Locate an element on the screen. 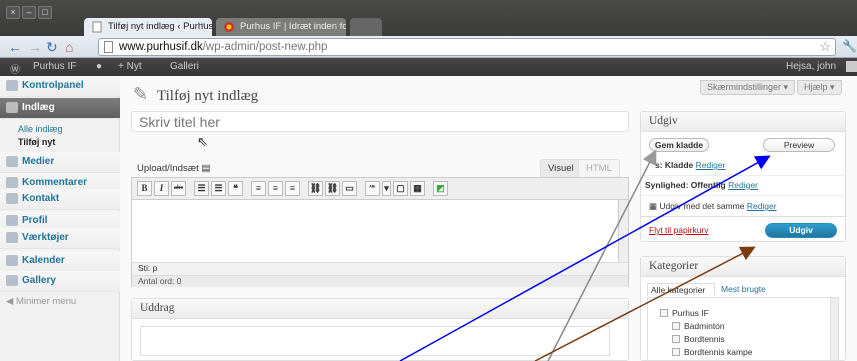 The image size is (857, 361). bookmark-star-icon: ☆ is located at coordinates (825, 47).